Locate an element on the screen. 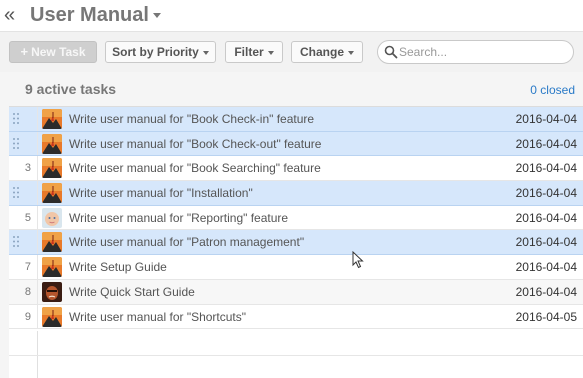  row-number: 7 is located at coordinates (27, 267).